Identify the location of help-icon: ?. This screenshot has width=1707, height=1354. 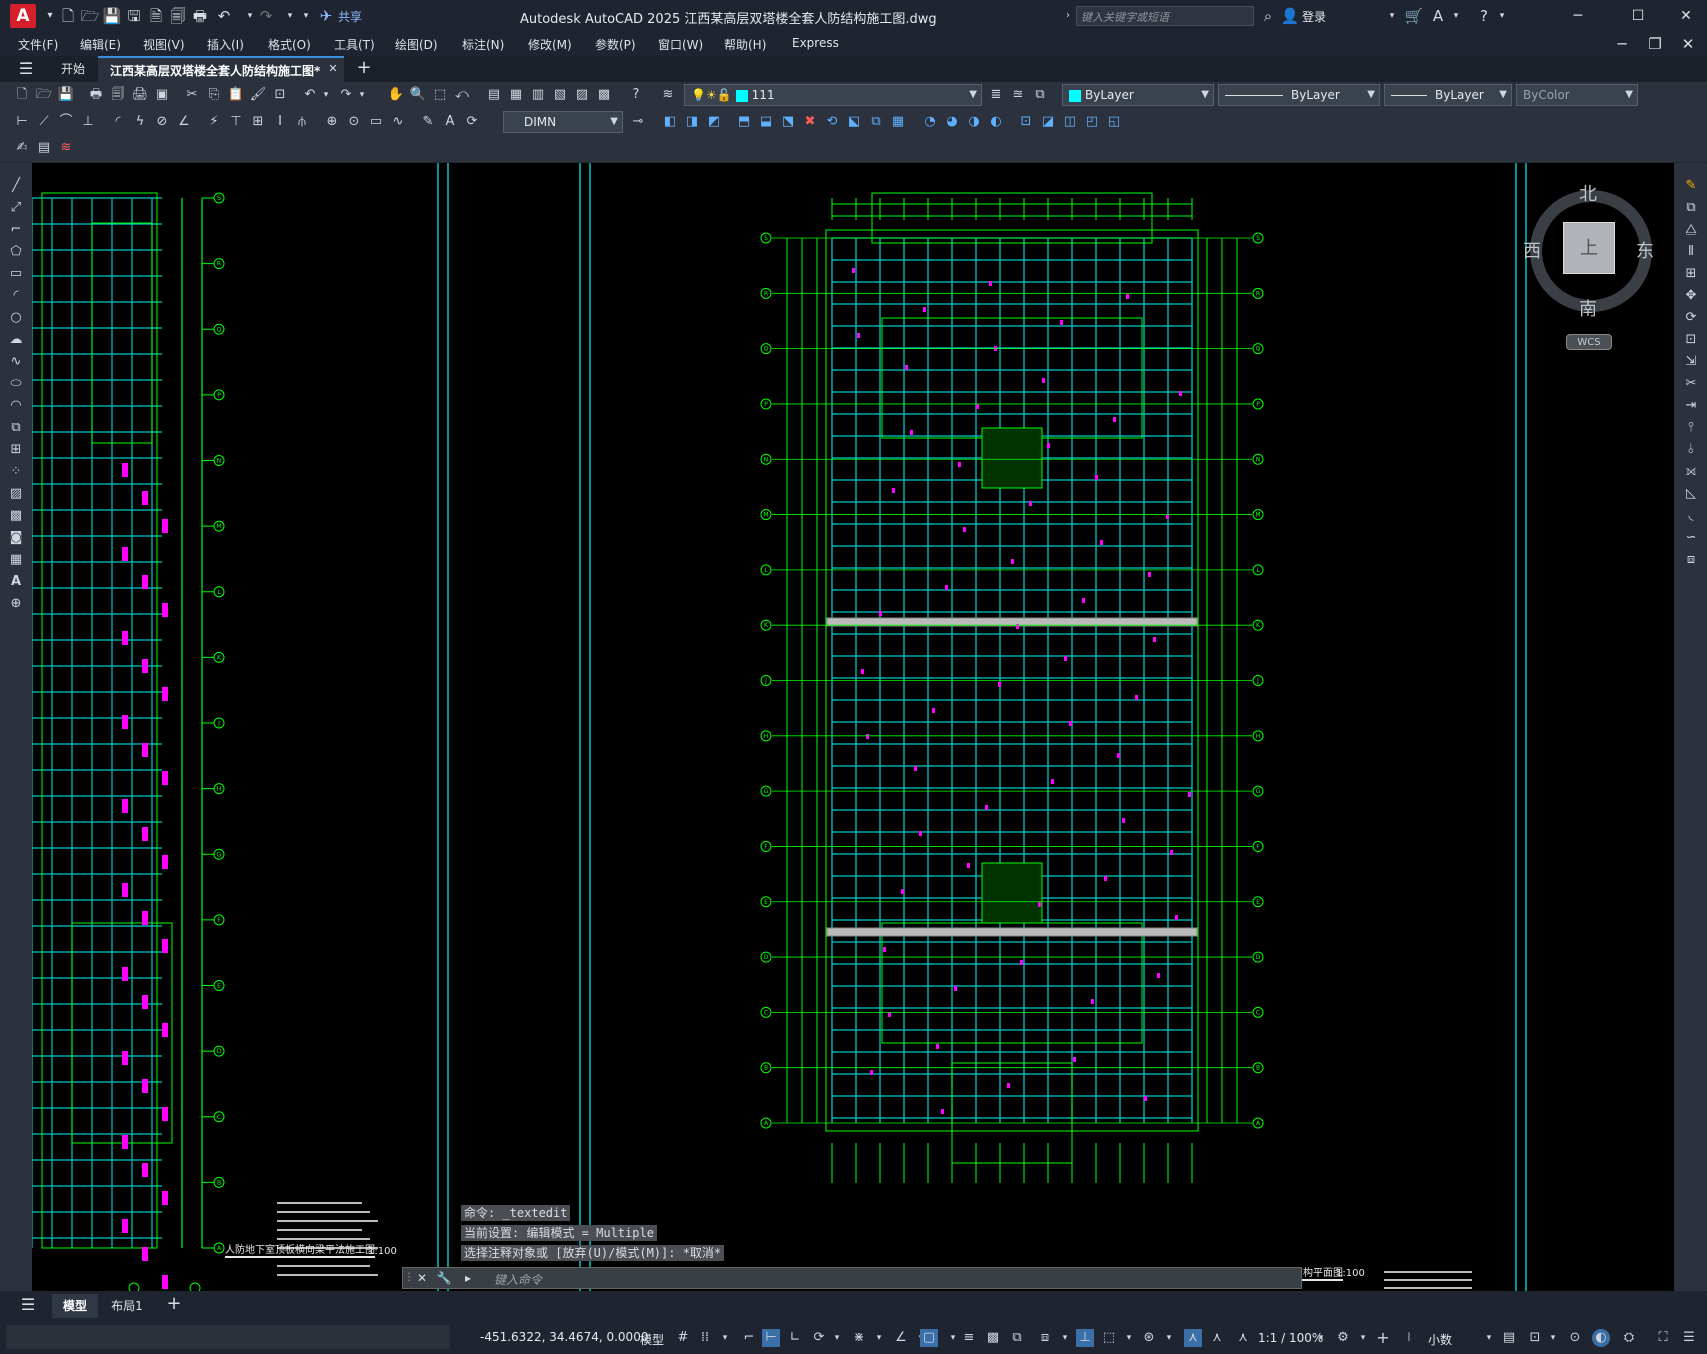
(1484, 16).